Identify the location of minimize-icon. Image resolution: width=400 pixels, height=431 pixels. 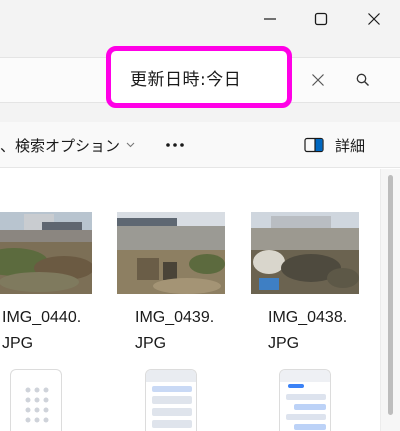
(270, 19).